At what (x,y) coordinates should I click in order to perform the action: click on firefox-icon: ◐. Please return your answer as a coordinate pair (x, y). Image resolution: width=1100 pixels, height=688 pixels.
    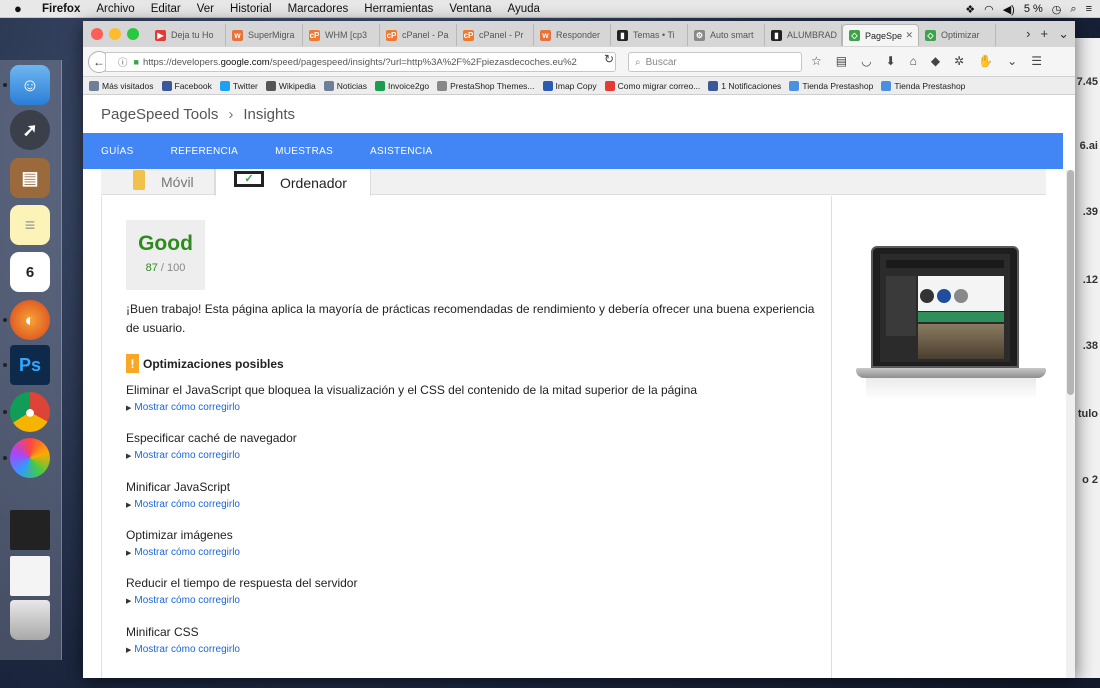
    Looking at the image, I should click on (30, 320).